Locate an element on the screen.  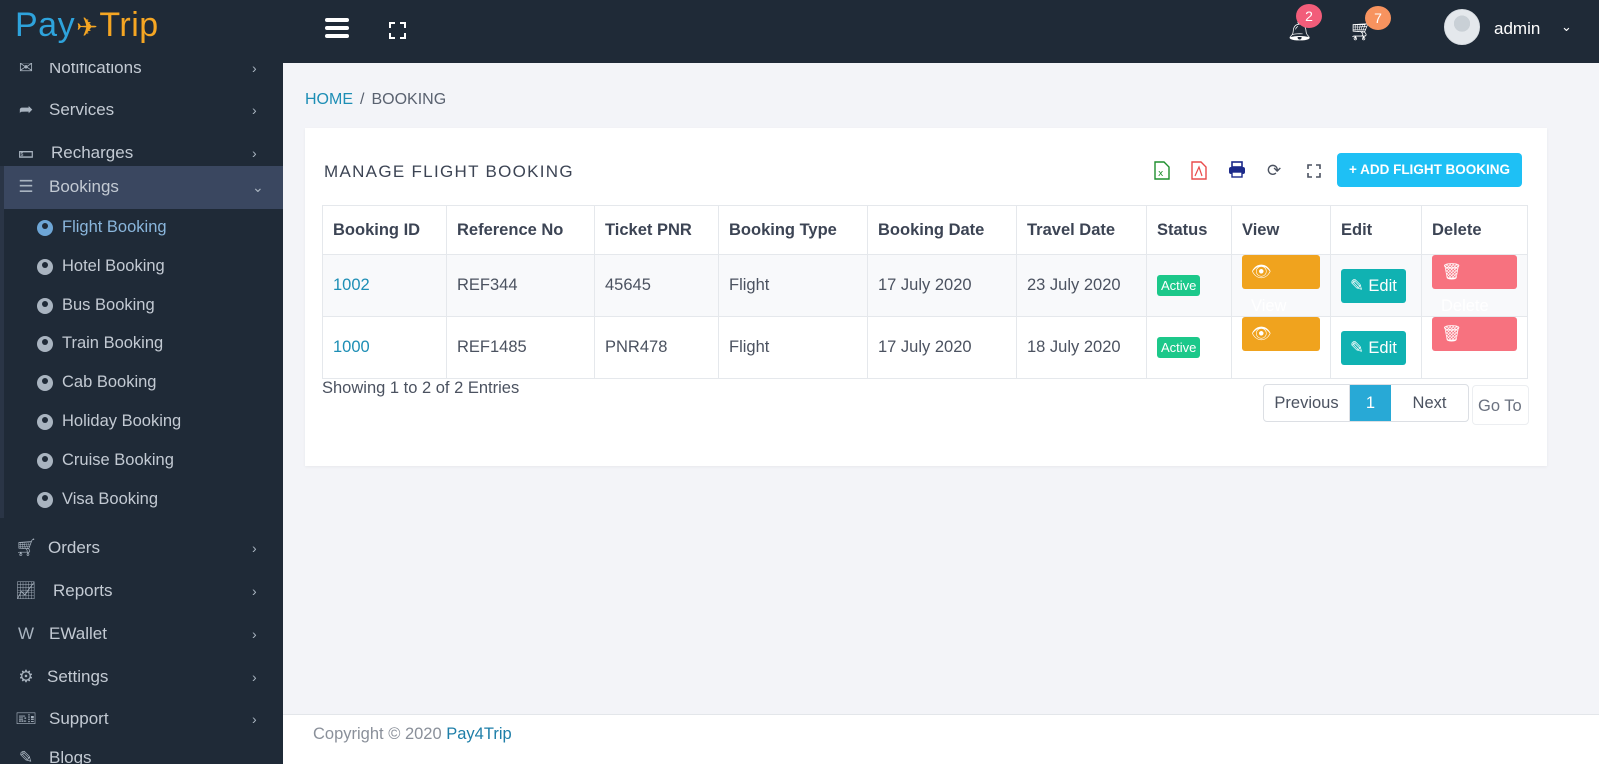
col-status: Status is located at coordinates (1189, 230).